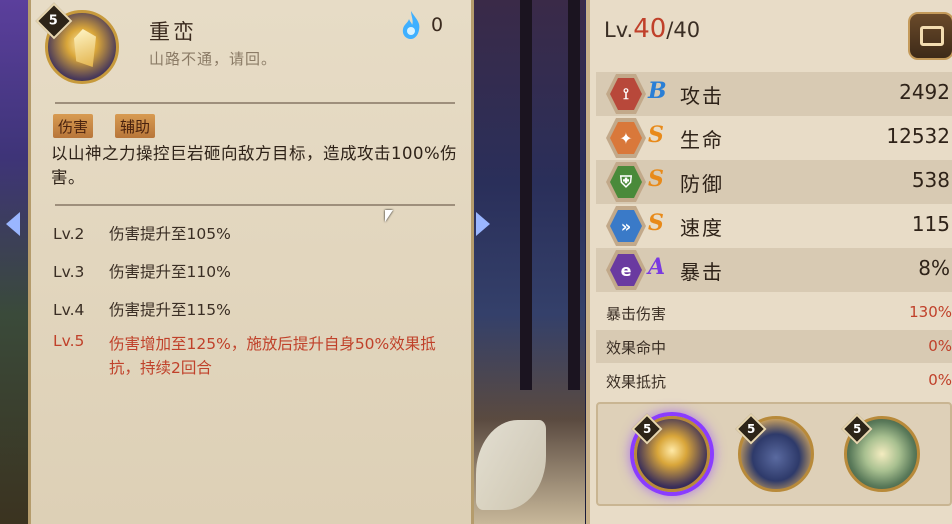  I want to click on stat-name: 生命, so click(702, 140).